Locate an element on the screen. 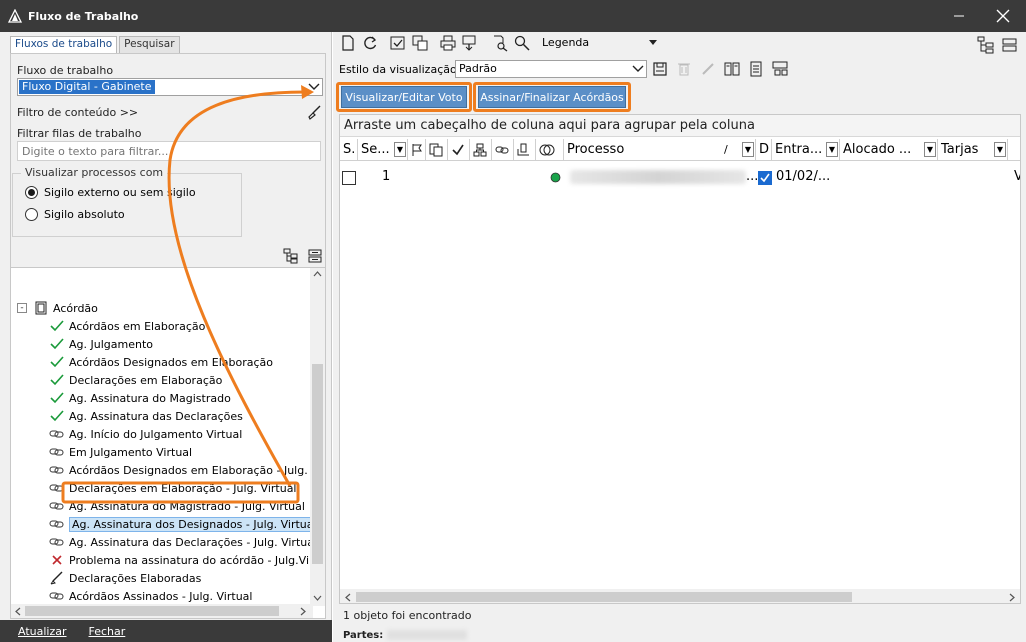  col-header-docs is located at coordinates (437, 150).